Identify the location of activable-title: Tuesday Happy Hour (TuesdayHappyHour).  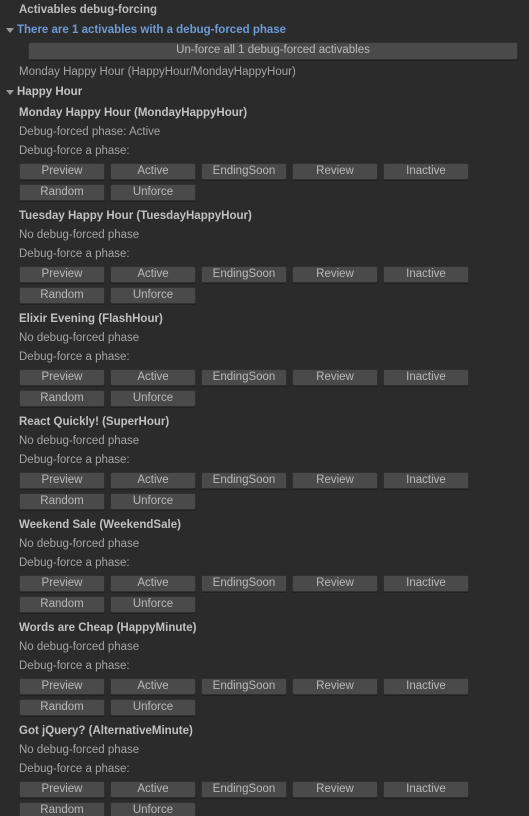
(135, 216).